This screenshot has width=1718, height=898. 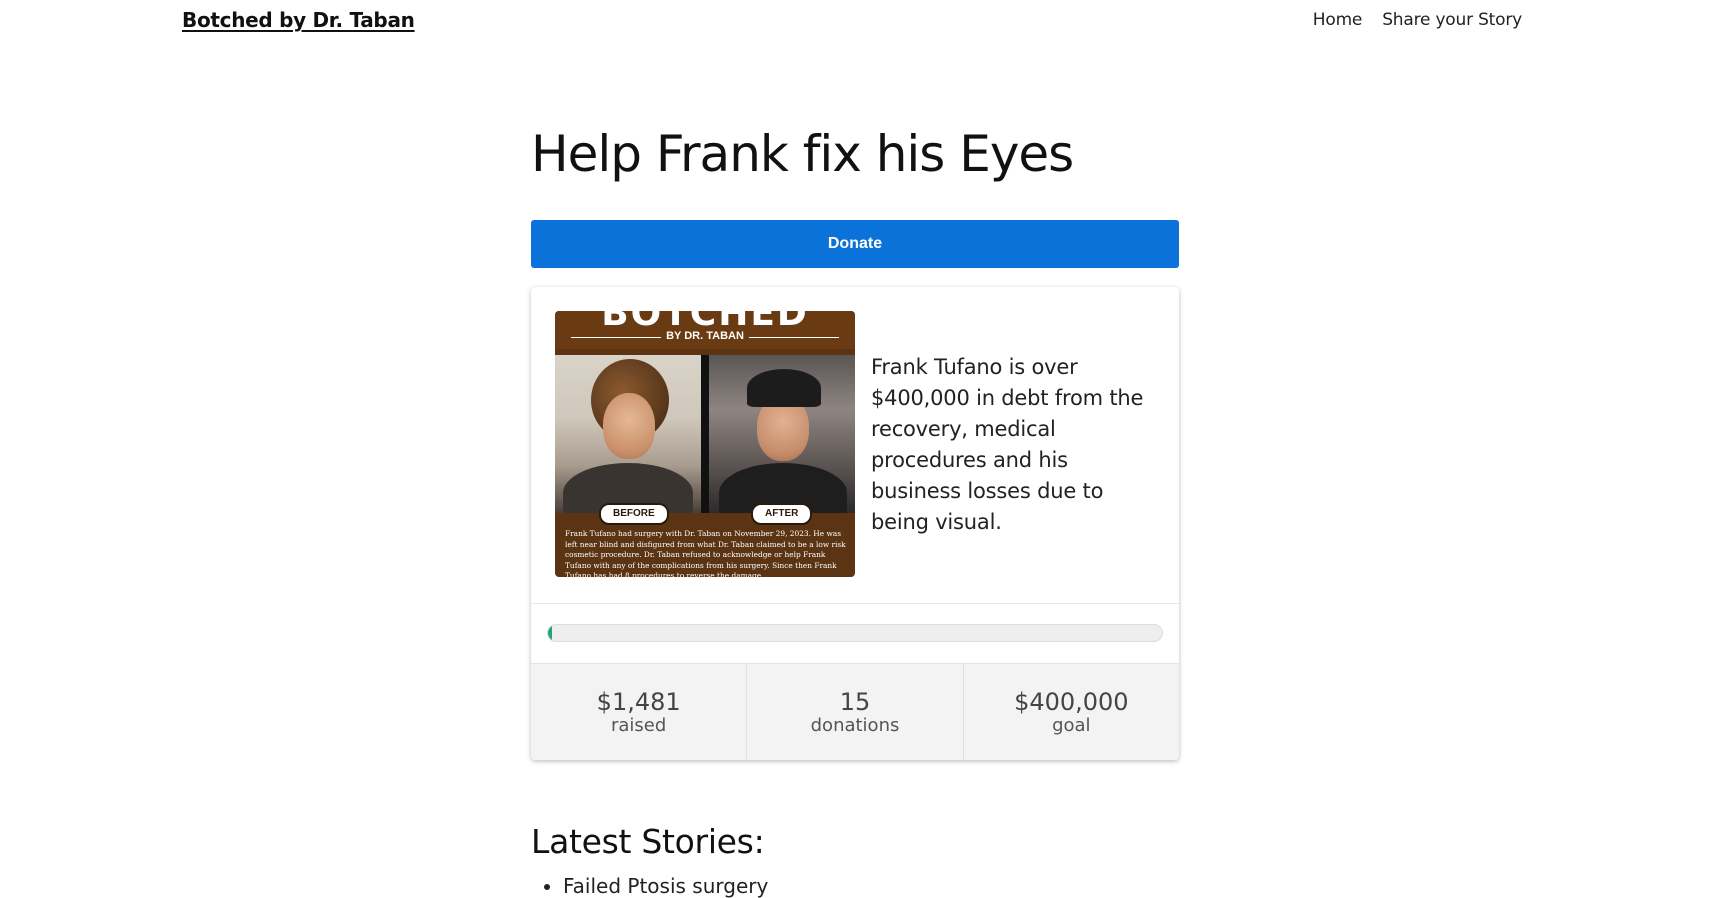 I want to click on stat-donations-label: donations, so click(x=855, y=725).